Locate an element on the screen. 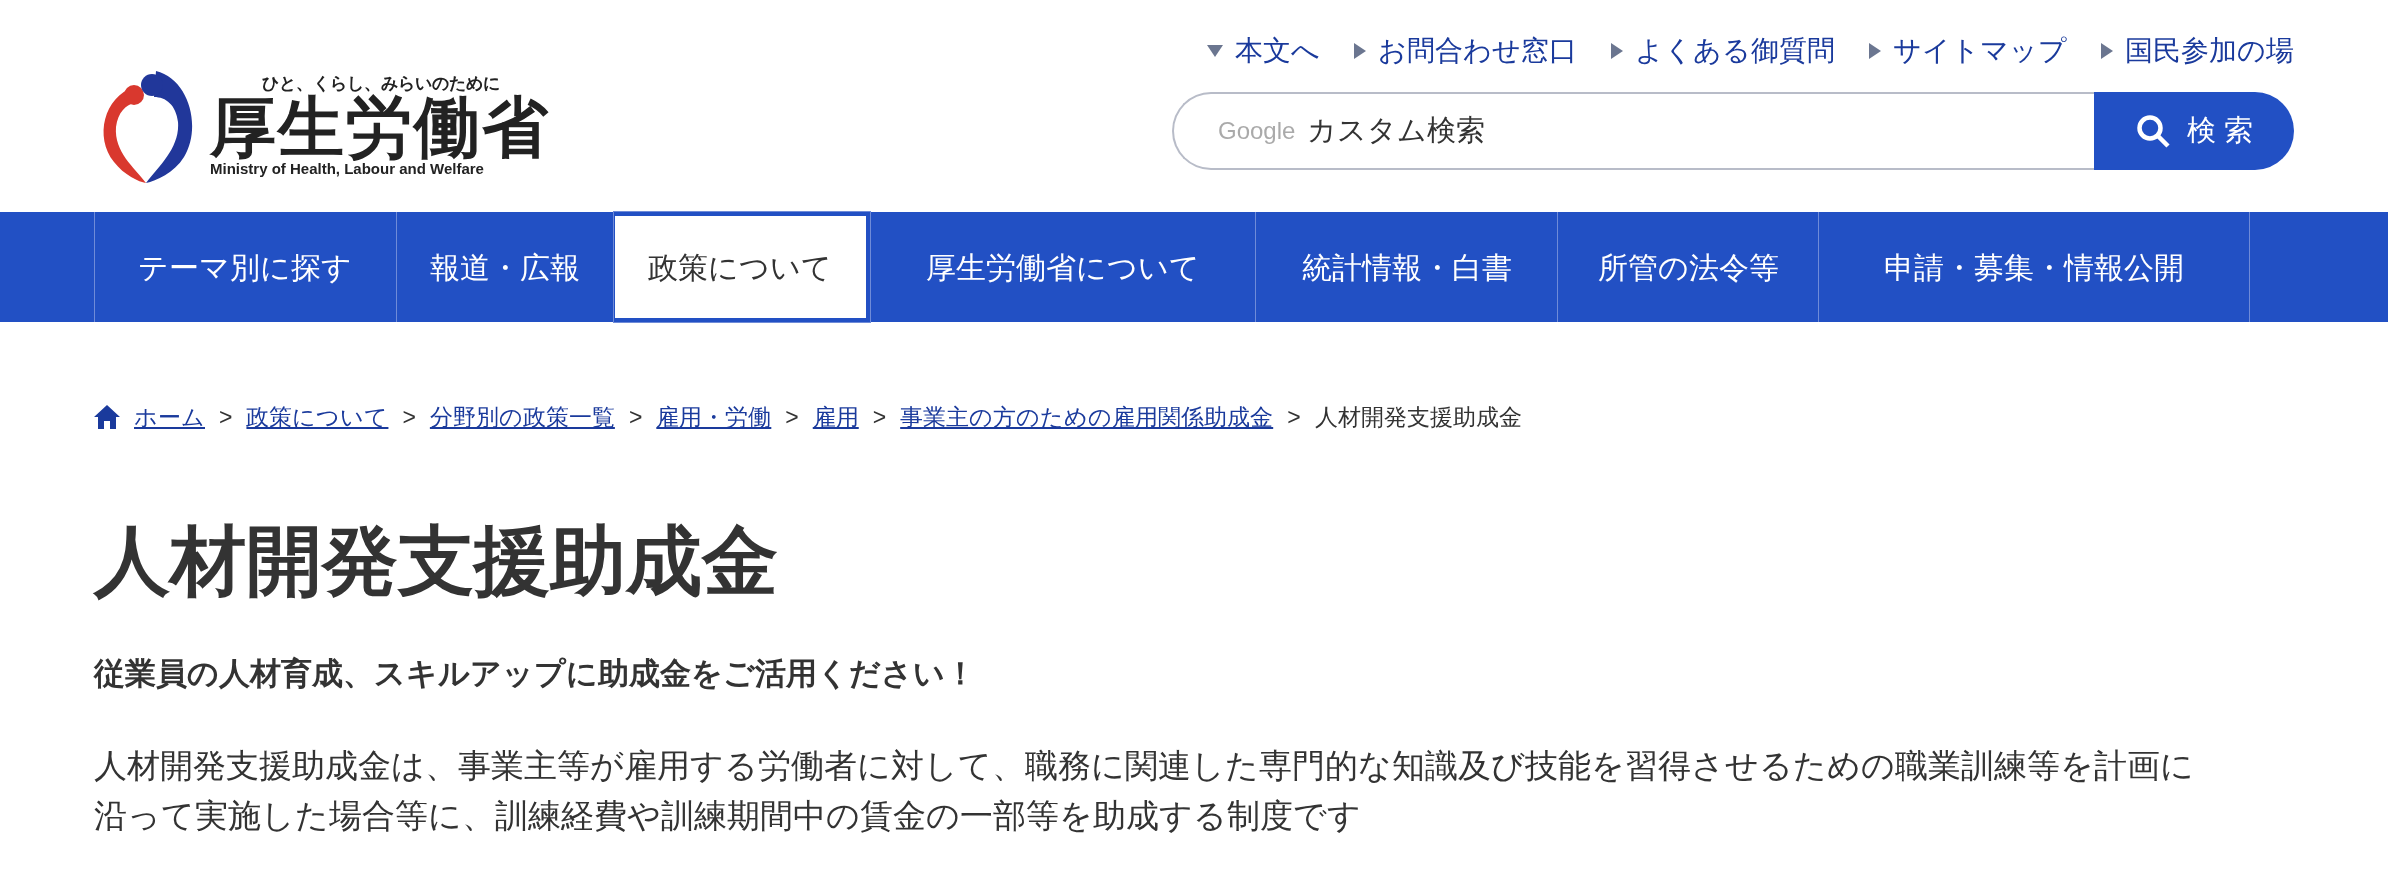  breadcrumb-link: 政策について is located at coordinates (317, 417).